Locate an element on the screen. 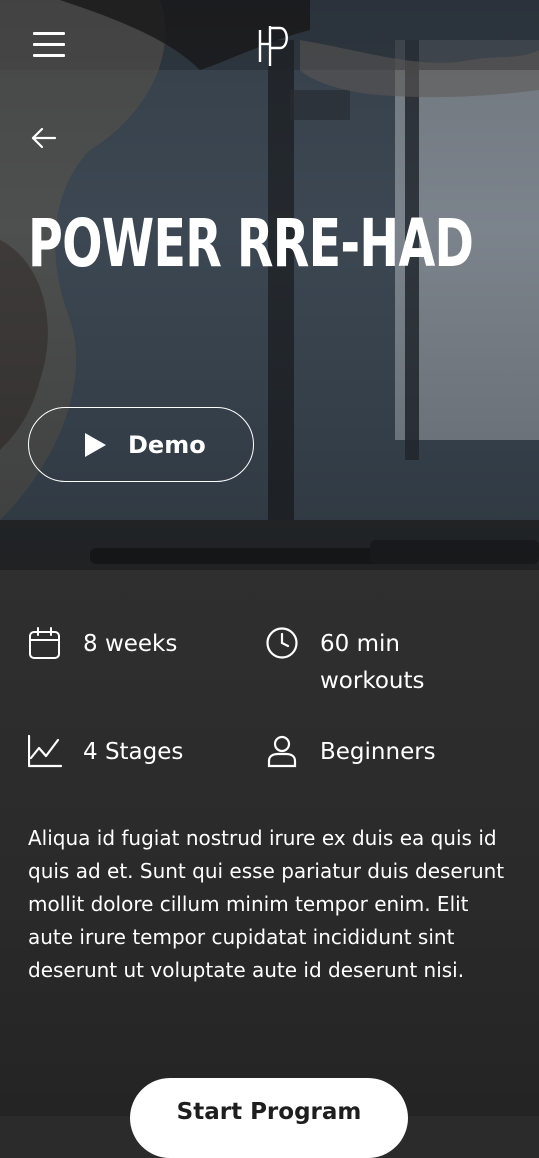 This screenshot has height=1158, width=539. demo-button: Demo is located at coordinates (141, 444).